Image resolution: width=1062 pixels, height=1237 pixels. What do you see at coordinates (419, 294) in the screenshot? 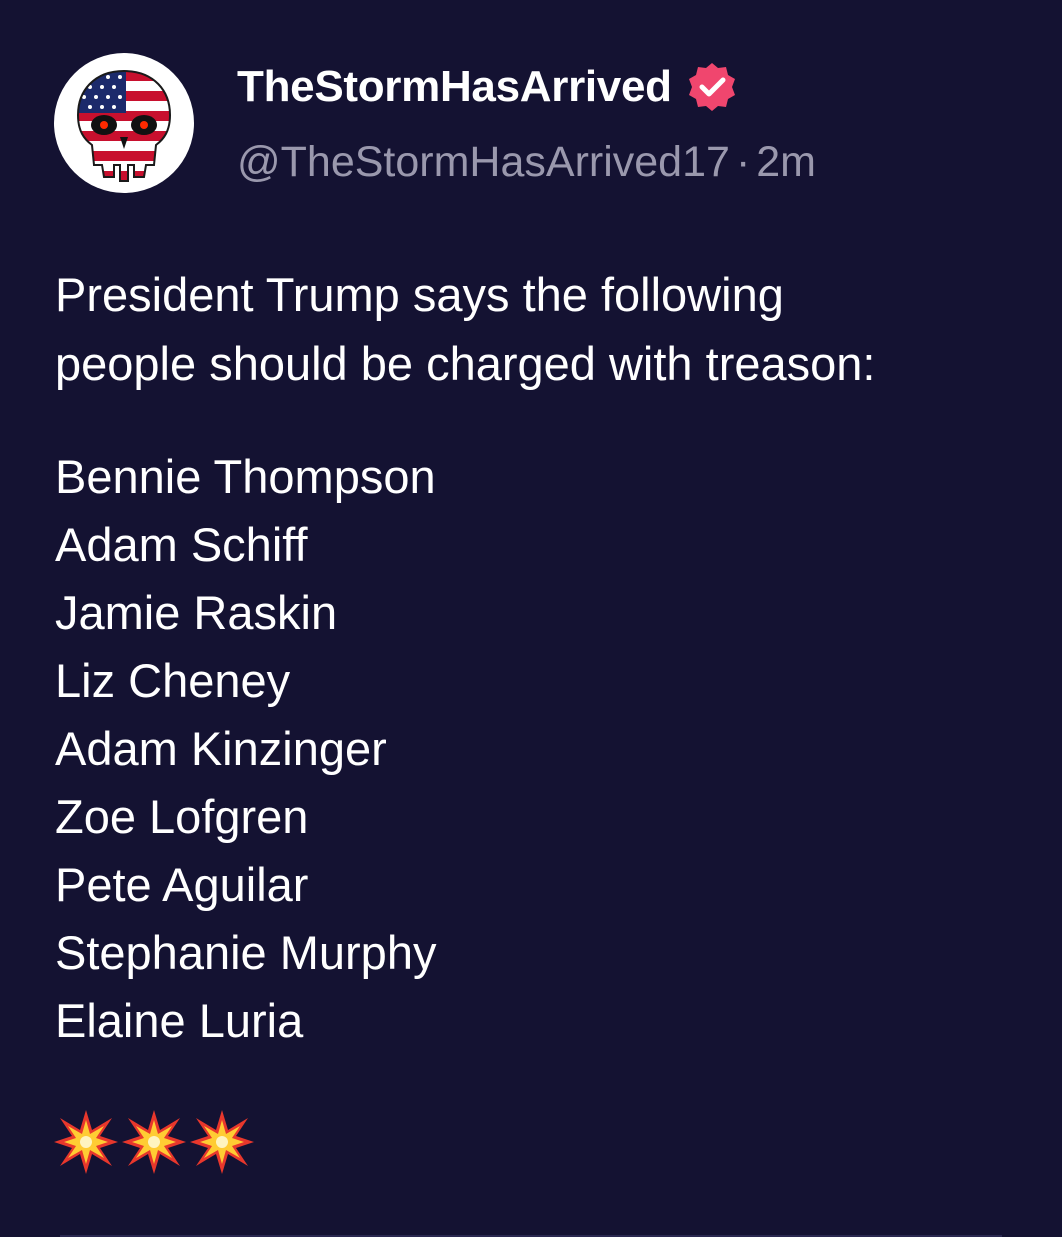
I see `intro-line-1: President Trump says the following` at bounding box center [419, 294].